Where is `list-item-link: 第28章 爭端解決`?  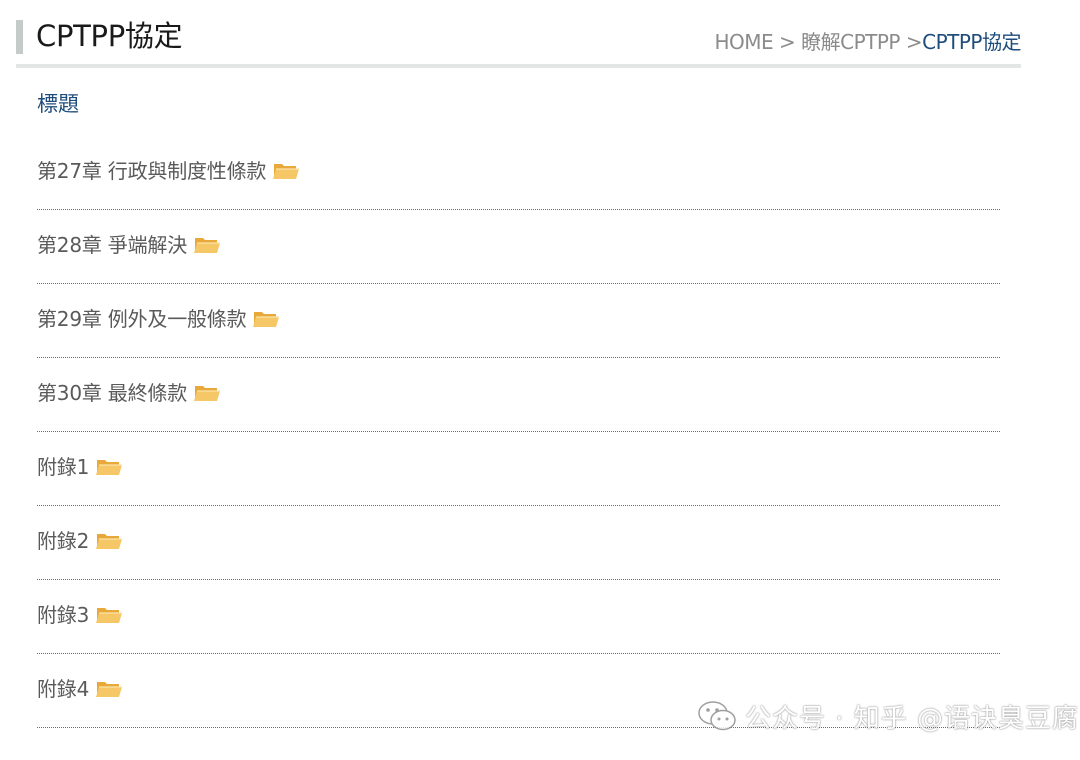
list-item-link: 第28章 爭端解決 is located at coordinates (112, 245).